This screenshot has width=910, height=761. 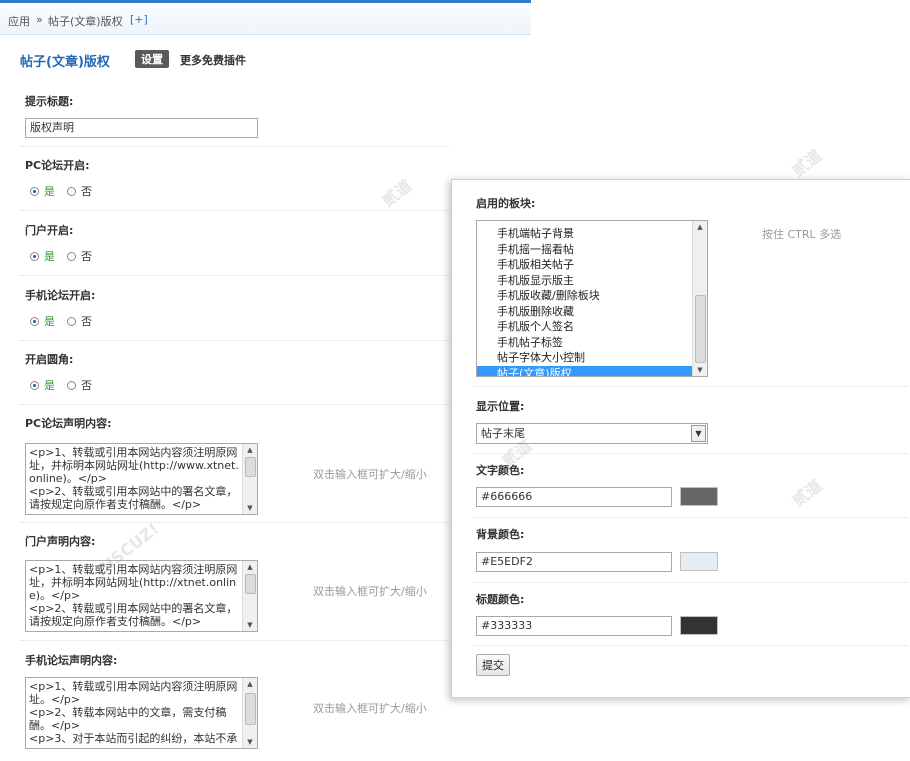 What do you see at coordinates (61, 191) in the screenshot?
I see `pc-forum-radio-group: 是 否` at bounding box center [61, 191].